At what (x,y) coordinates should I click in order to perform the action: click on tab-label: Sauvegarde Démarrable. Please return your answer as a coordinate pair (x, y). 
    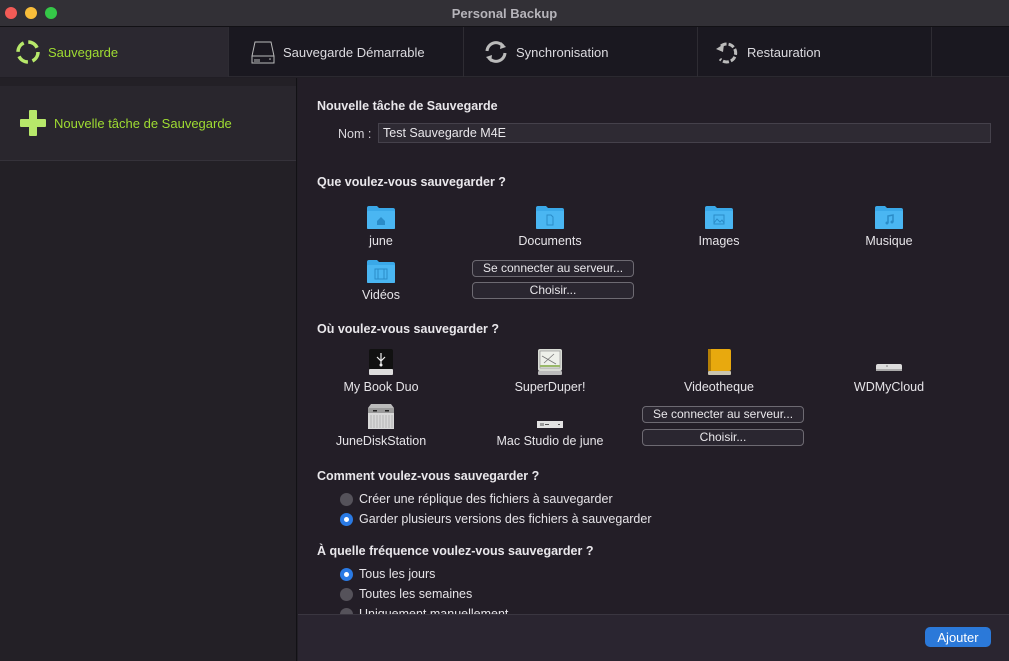
    Looking at the image, I should click on (354, 52).